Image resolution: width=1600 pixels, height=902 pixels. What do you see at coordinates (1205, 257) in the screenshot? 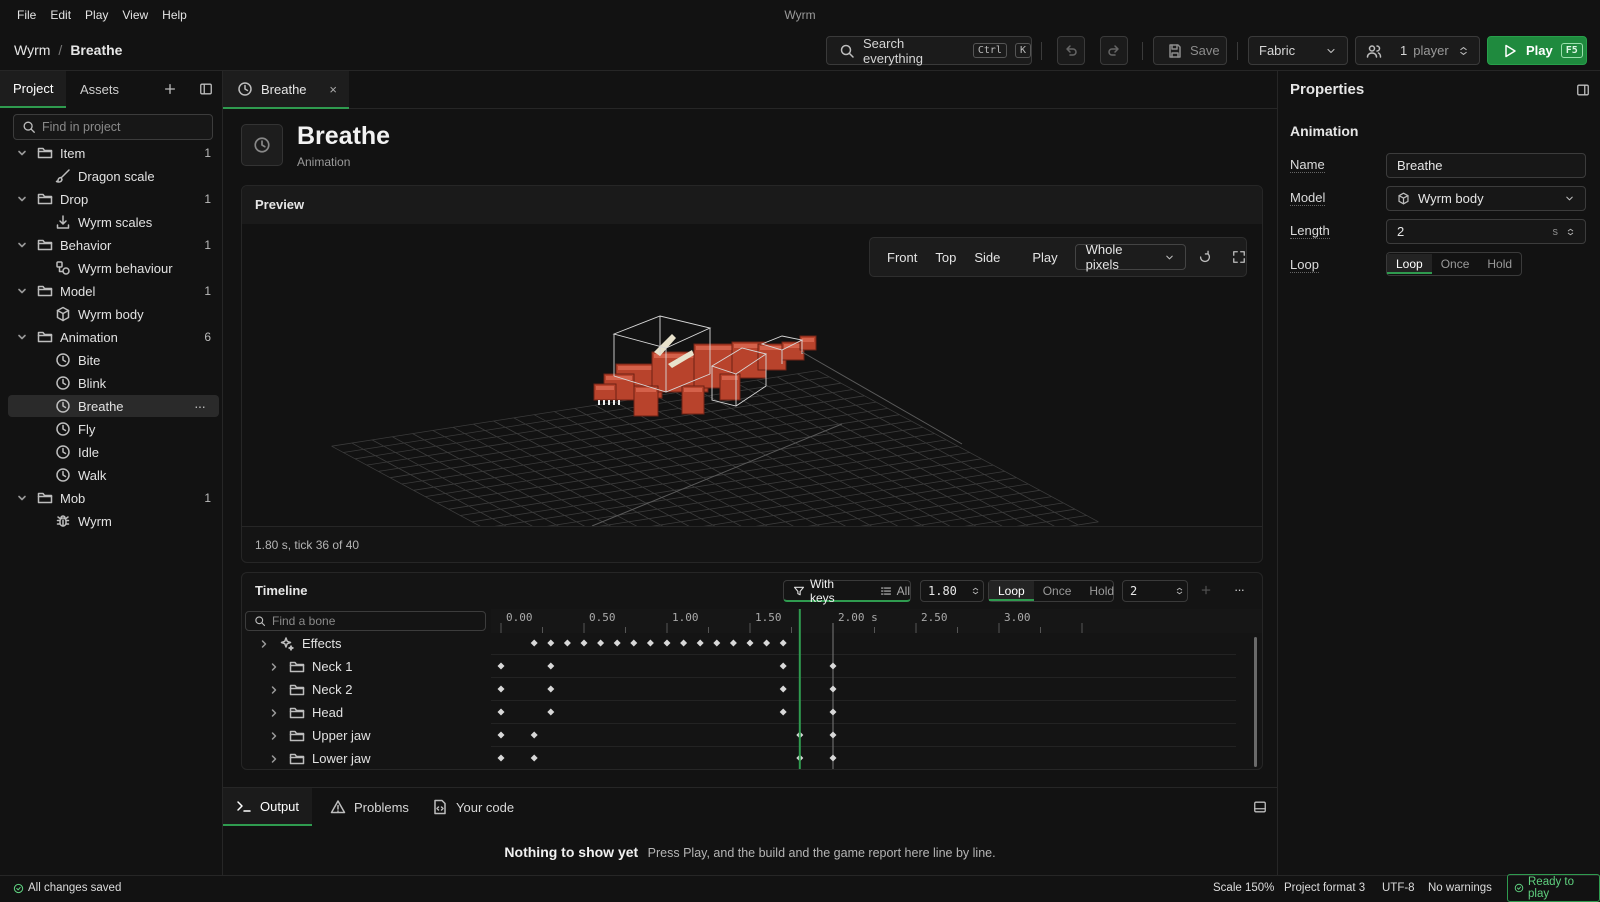
I see `reset-view-icon` at bounding box center [1205, 257].